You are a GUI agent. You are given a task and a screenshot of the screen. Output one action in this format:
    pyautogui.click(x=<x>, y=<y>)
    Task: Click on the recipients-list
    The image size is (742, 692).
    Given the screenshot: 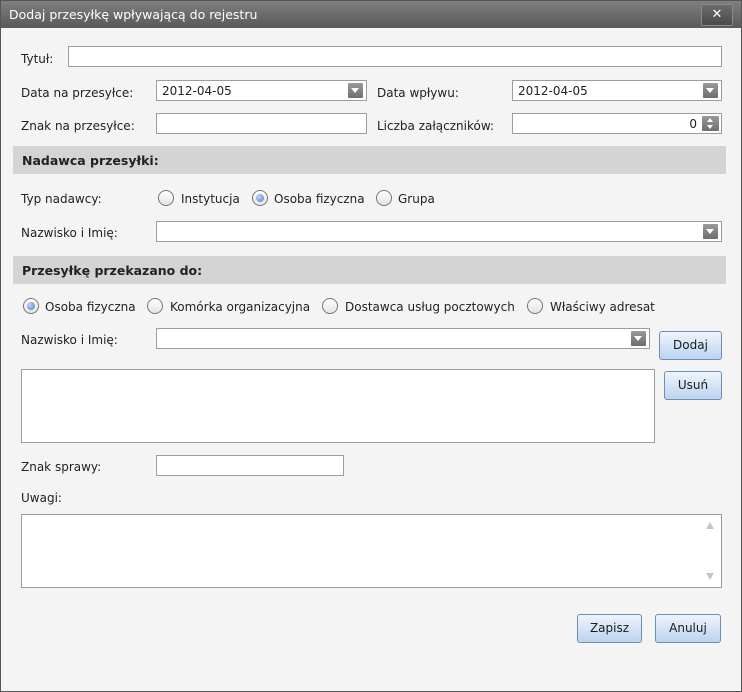 What is the action you would take?
    pyautogui.click(x=338, y=406)
    